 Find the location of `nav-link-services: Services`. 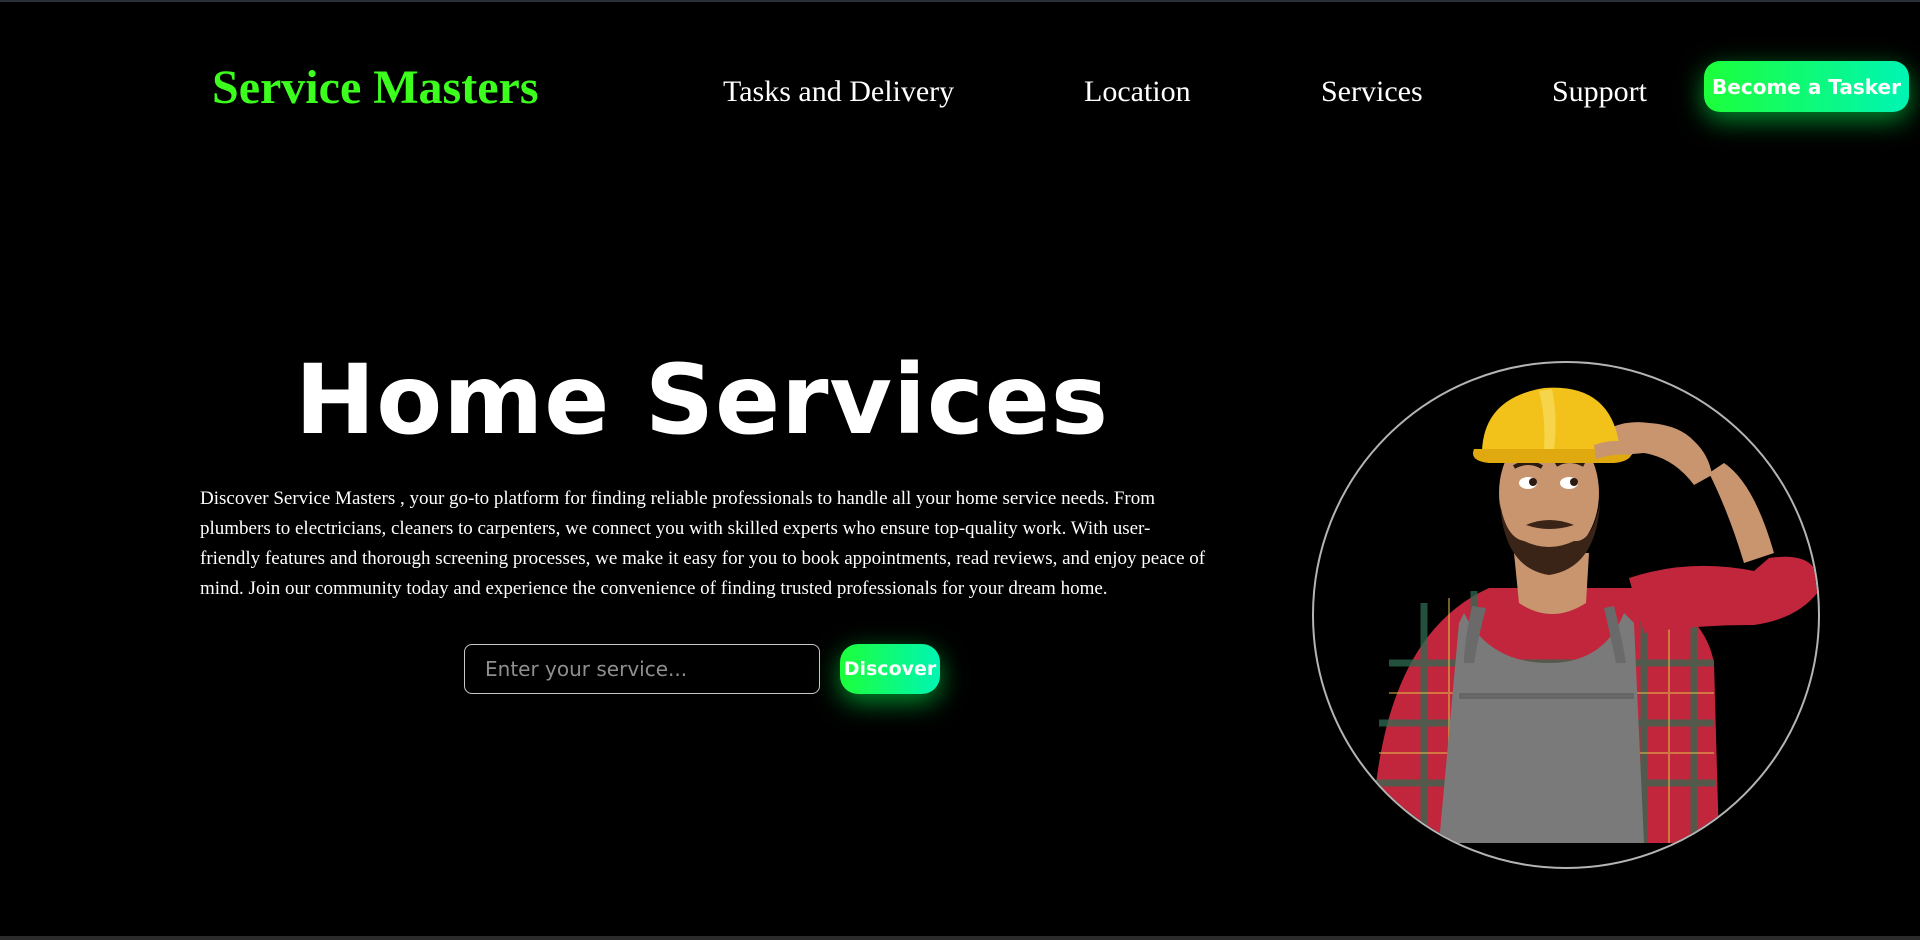

nav-link-services: Services is located at coordinates (1372, 92).